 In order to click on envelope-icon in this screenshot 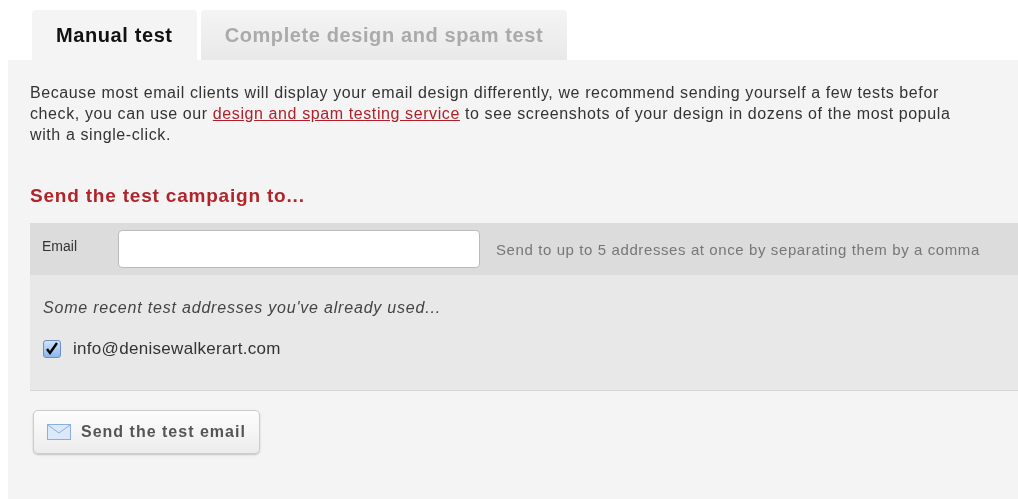, I will do `click(59, 432)`.